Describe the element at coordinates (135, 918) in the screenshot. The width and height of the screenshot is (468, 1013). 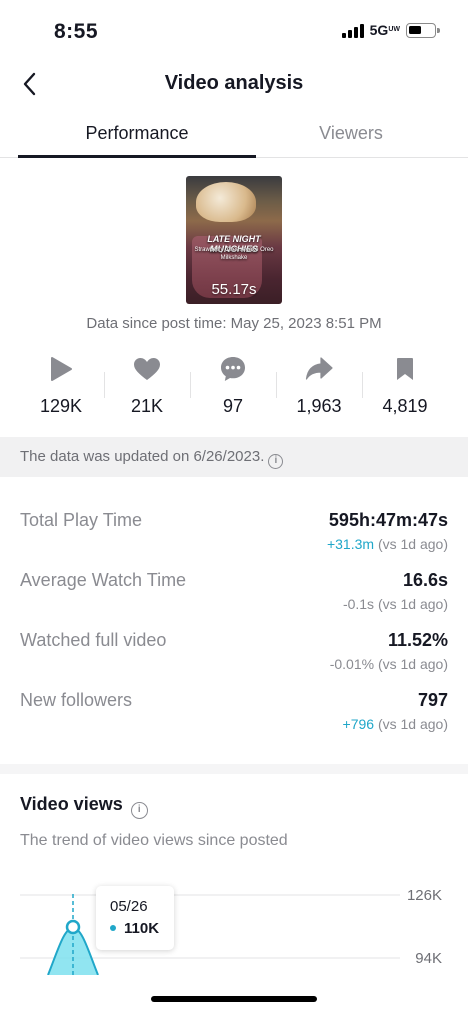
I see `chart-tooltip: 05/26 110K` at that location.